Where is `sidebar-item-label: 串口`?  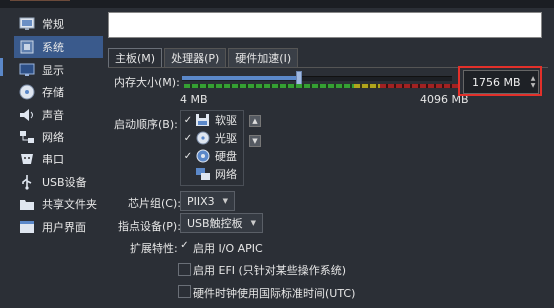
sidebar-item-label: 串口 is located at coordinates (53, 159).